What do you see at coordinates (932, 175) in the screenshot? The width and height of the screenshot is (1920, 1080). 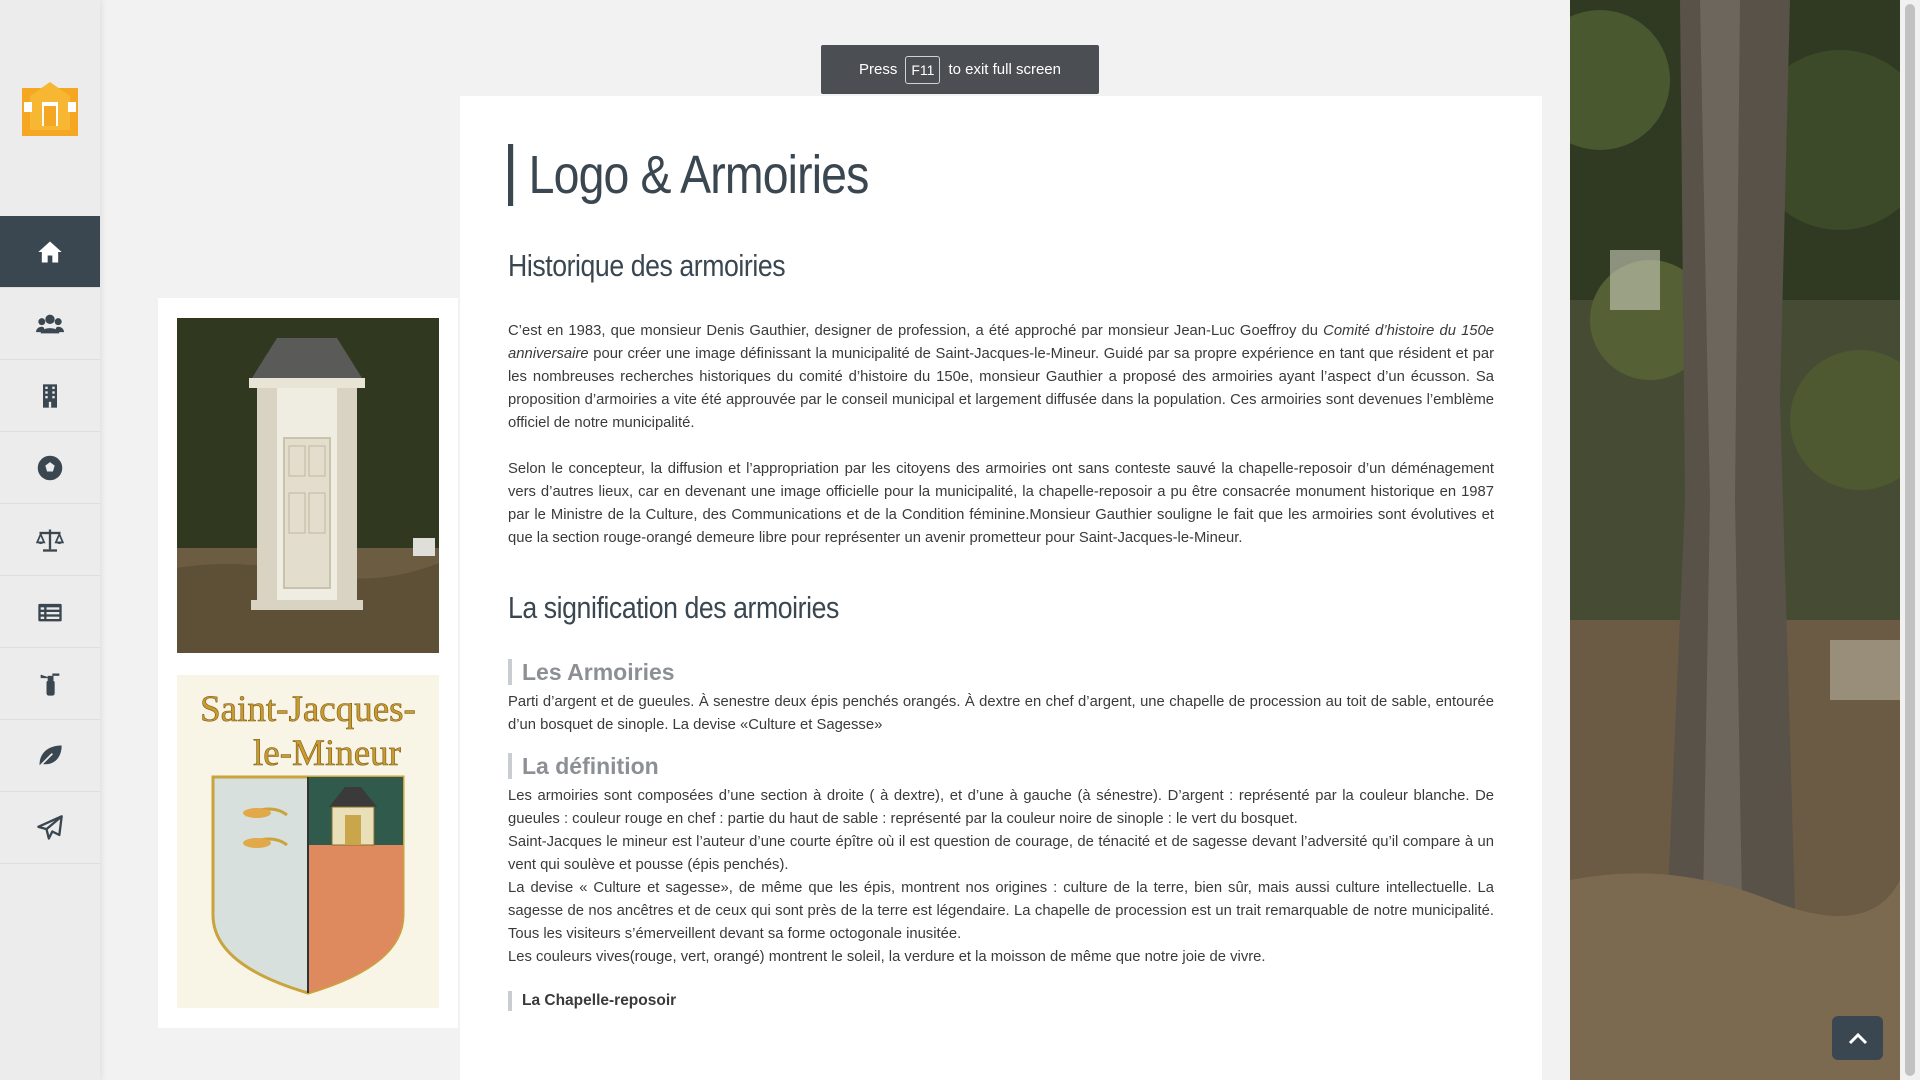 I see `page-title: Logo & Armoiries` at bounding box center [932, 175].